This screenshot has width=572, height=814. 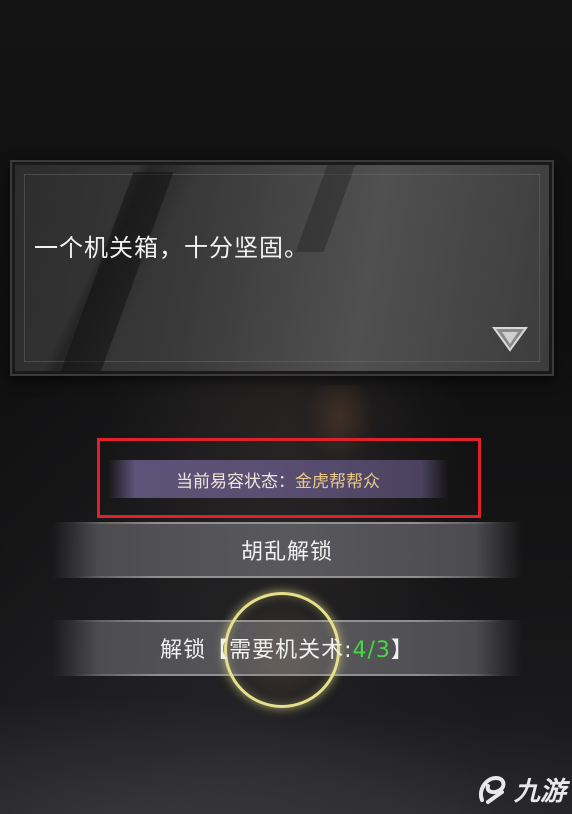 I want to click on unlock-skill-current: 4, so click(x=360, y=650).